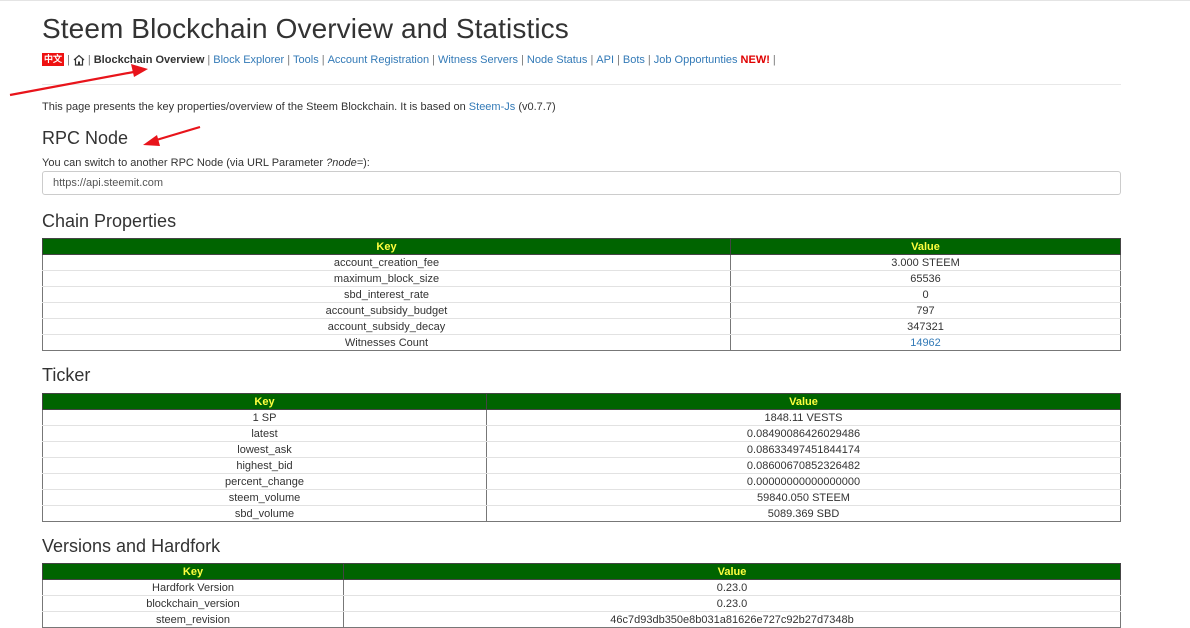 This screenshot has height=628, width=1190. Describe the element at coordinates (193, 587) in the screenshot. I see `row-key: Hardfork Version` at that location.